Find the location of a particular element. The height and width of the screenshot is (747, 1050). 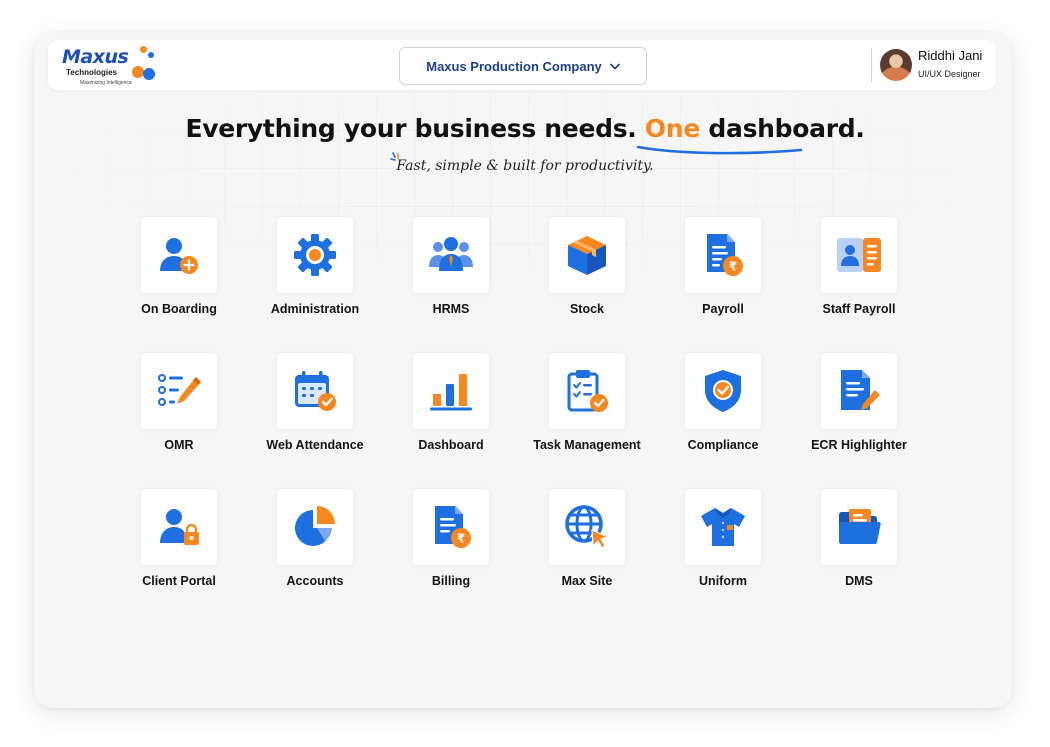

app-label: Web Attendance is located at coordinates (315, 445).